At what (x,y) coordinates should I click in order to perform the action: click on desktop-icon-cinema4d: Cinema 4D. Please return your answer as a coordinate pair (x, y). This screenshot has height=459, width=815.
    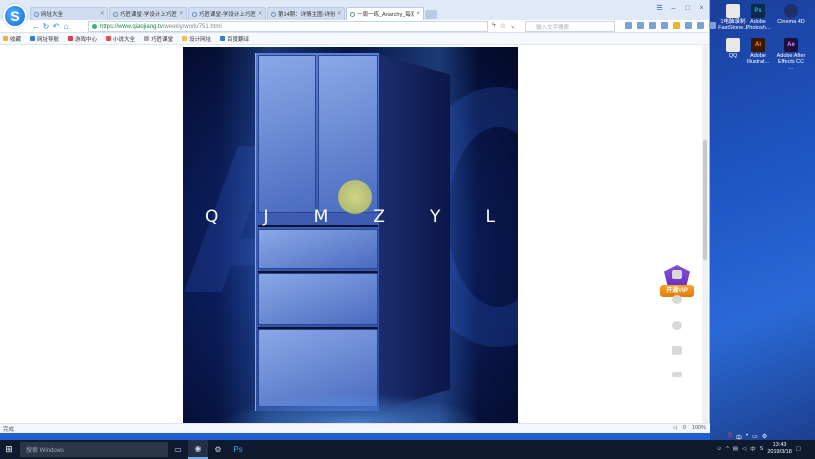
    Looking at the image, I should click on (791, 14).